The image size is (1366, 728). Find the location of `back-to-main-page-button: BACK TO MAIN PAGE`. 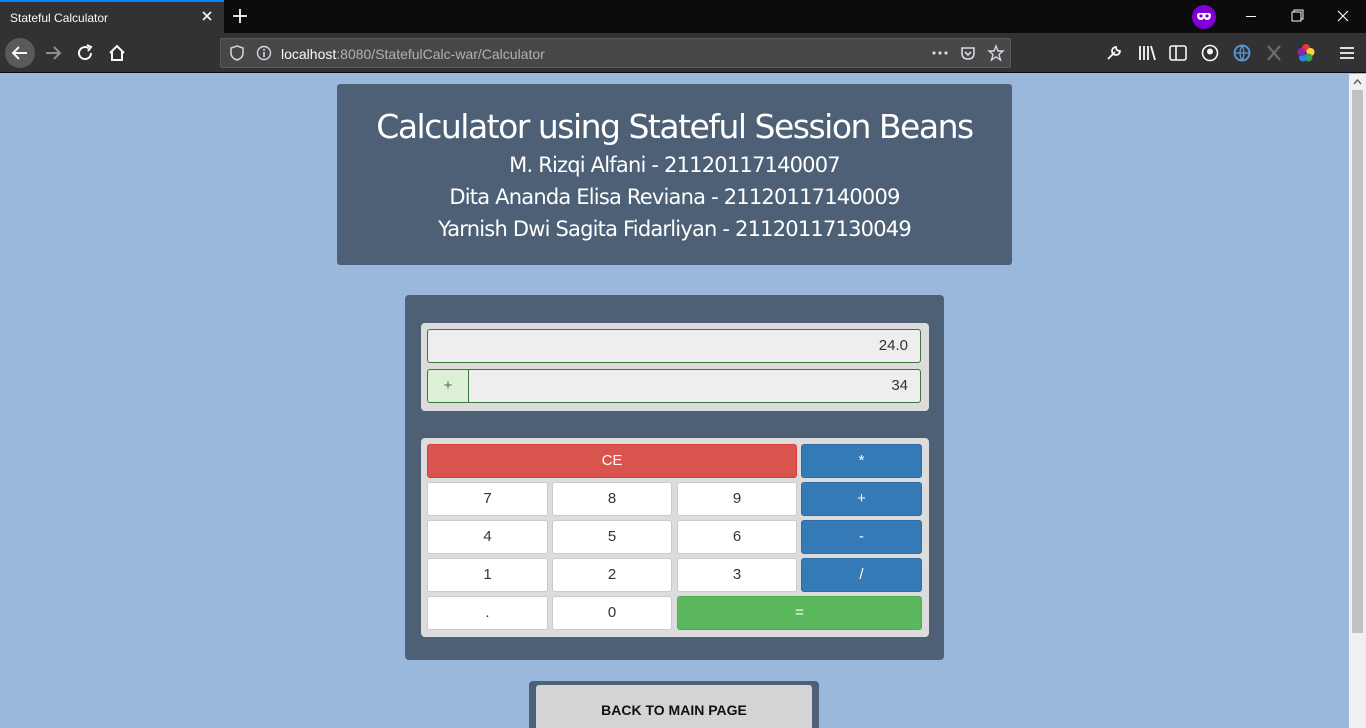

back-to-main-page-button: BACK TO MAIN PAGE is located at coordinates (674, 706).